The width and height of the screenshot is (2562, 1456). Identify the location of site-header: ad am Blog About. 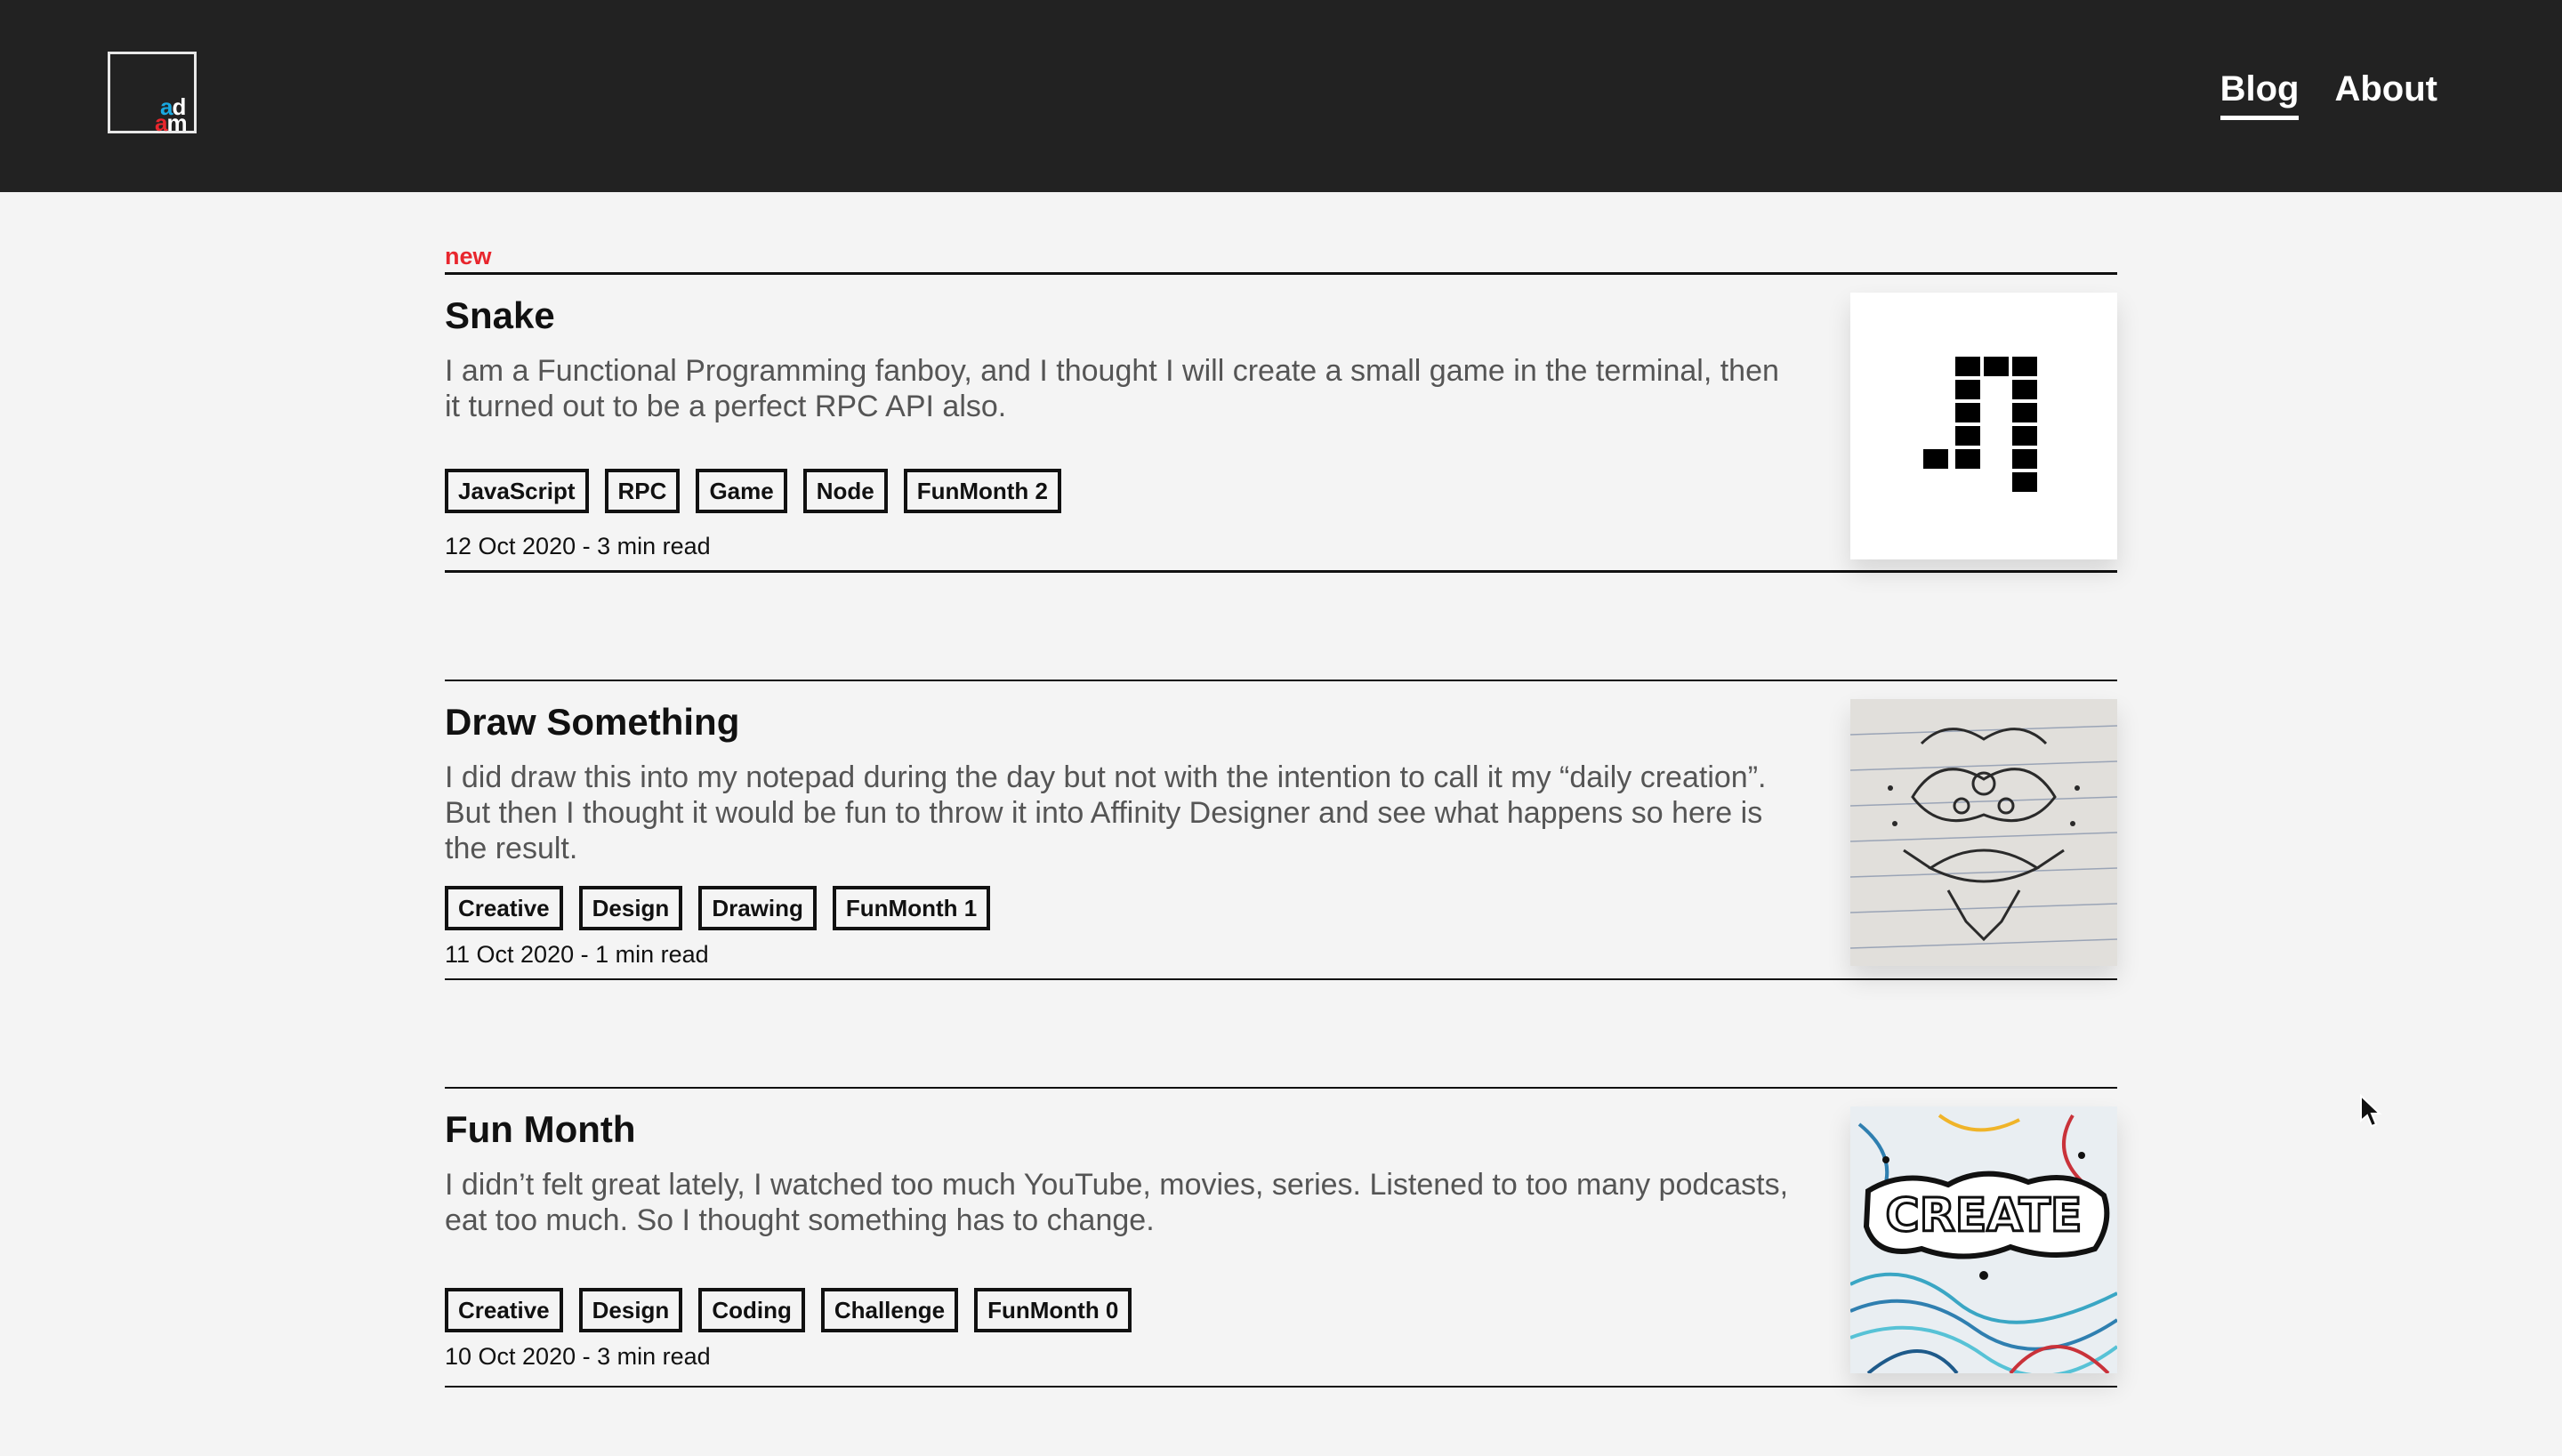
(1281, 96).